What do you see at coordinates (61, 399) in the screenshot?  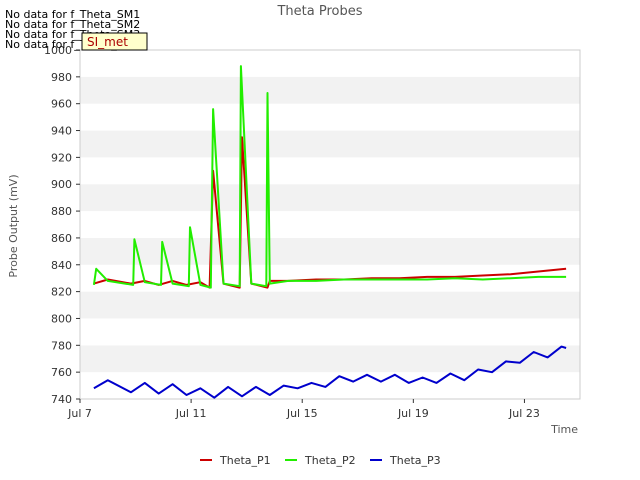 I see `y-tick-label: 740` at bounding box center [61, 399].